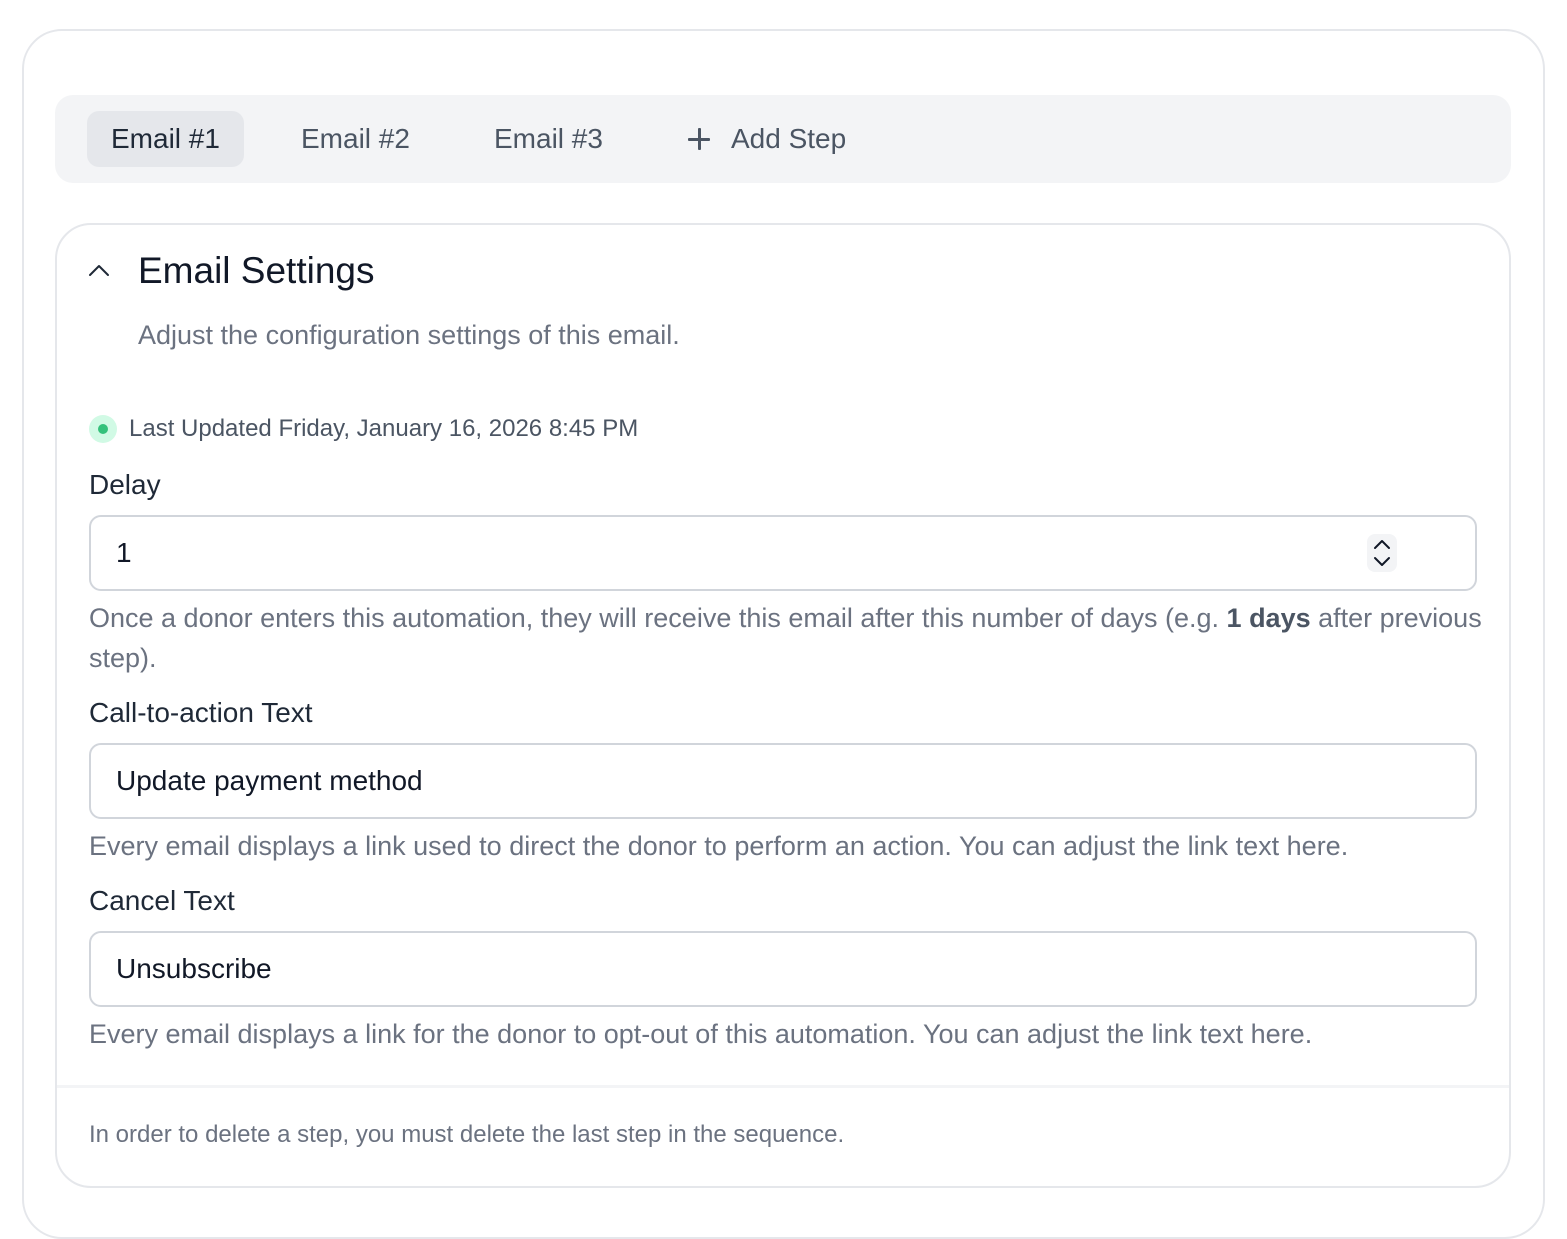  Describe the element at coordinates (699, 139) in the screenshot. I see `plus-icon` at that location.